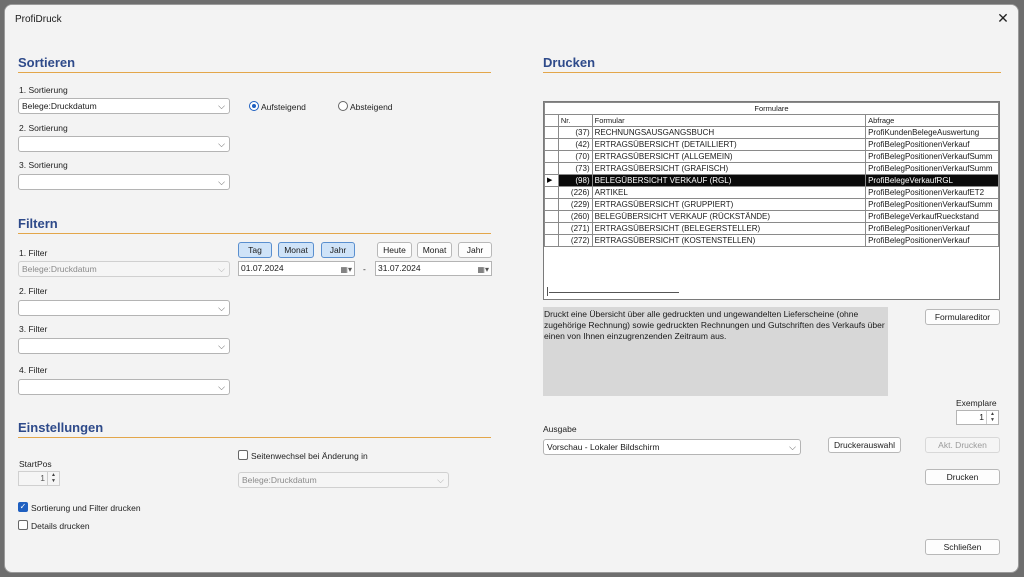 This screenshot has width=1024, height=577. I want to click on schliessen-button: Schließen, so click(962, 547).